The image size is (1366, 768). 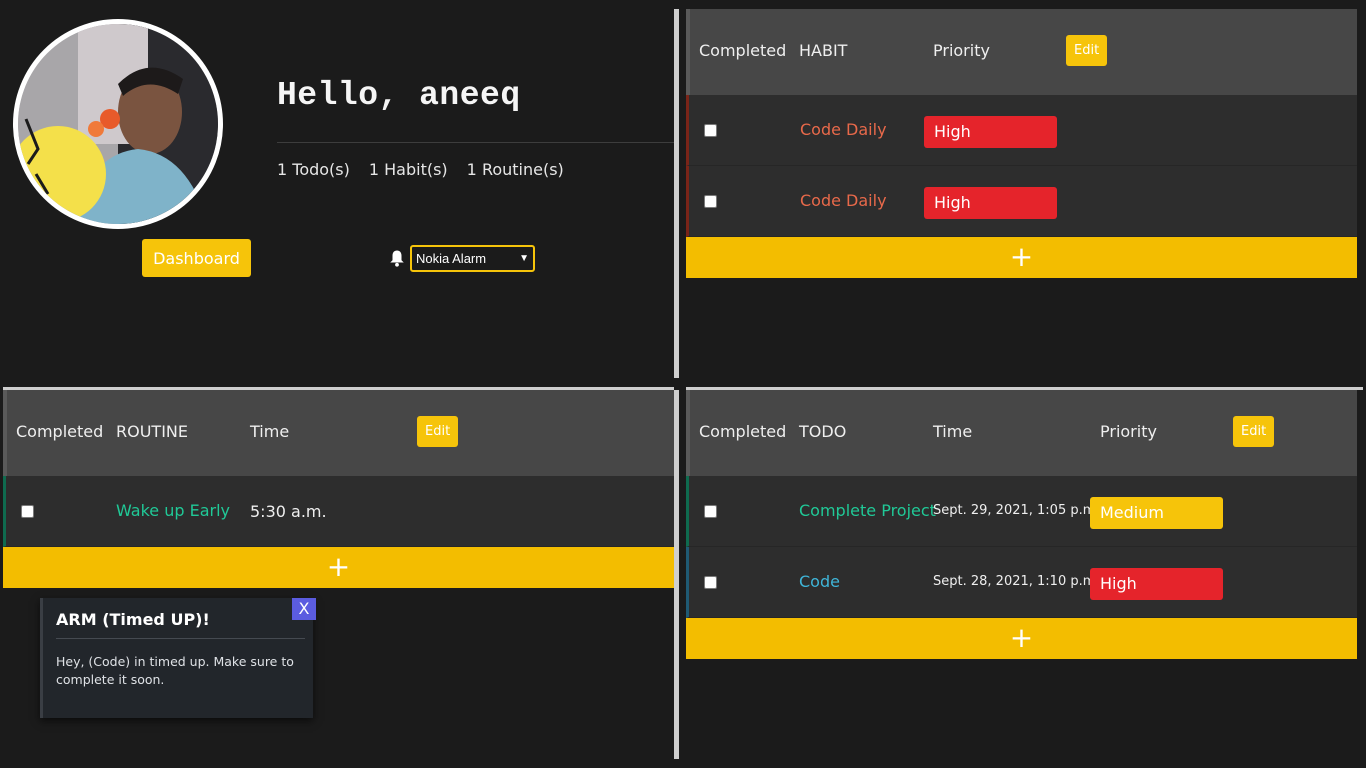 What do you see at coordinates (313, 169) in the screenshot?
I see `todo-count: 1 Todo(s)` at bounding box center [313, 169].